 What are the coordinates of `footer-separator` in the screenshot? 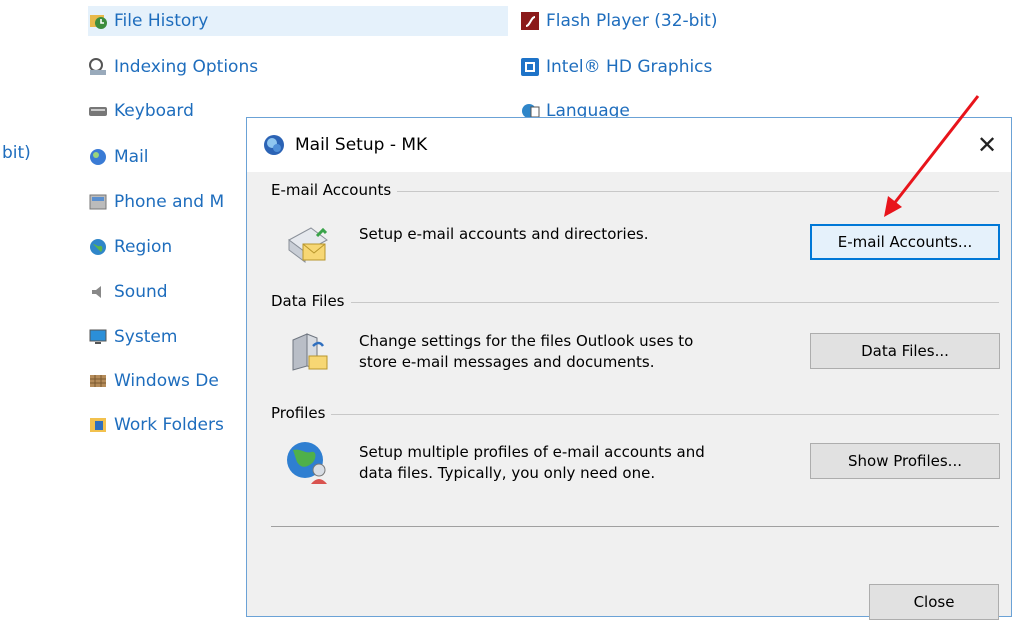 It's located at (635, 526).